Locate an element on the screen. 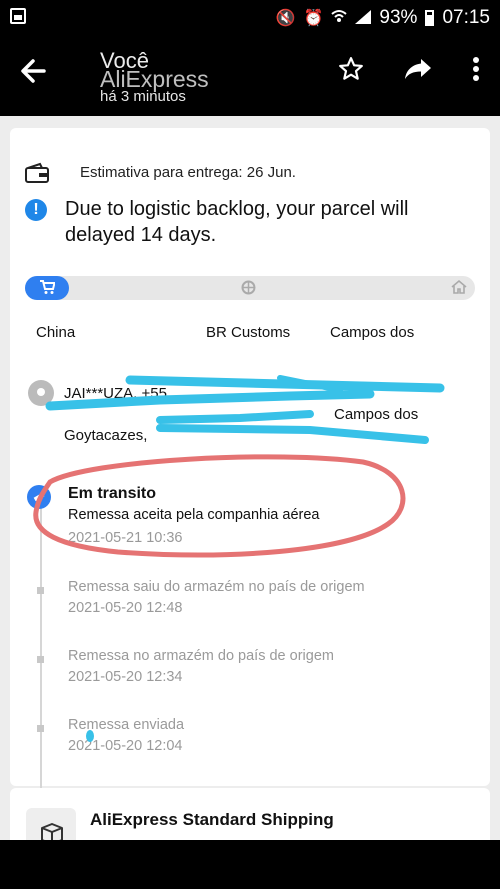 Image resolution: width=500 pixels, height=889 pixels. package-icon is located at coordinates (51, 824).